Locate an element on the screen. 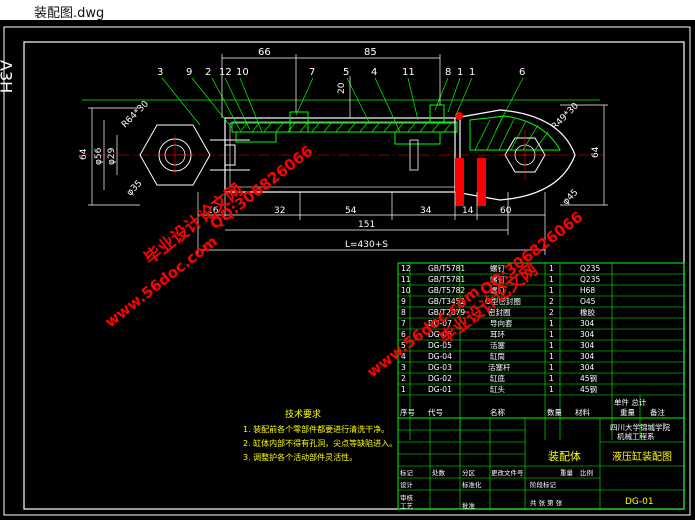 This screenshot has width=695, height=520. drawing-label: 装配体 is located at coordinates (564, 456).